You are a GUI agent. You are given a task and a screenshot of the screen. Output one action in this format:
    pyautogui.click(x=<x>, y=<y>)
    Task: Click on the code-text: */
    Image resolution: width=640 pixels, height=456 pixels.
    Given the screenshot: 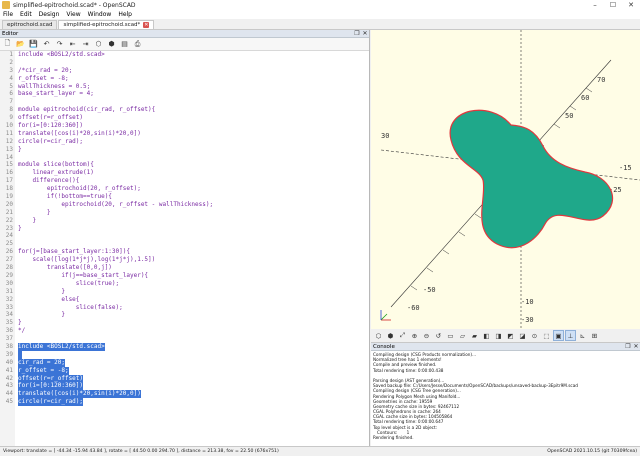 What is the action you would take?
    pyautogui.click(x=21, y=331)
    